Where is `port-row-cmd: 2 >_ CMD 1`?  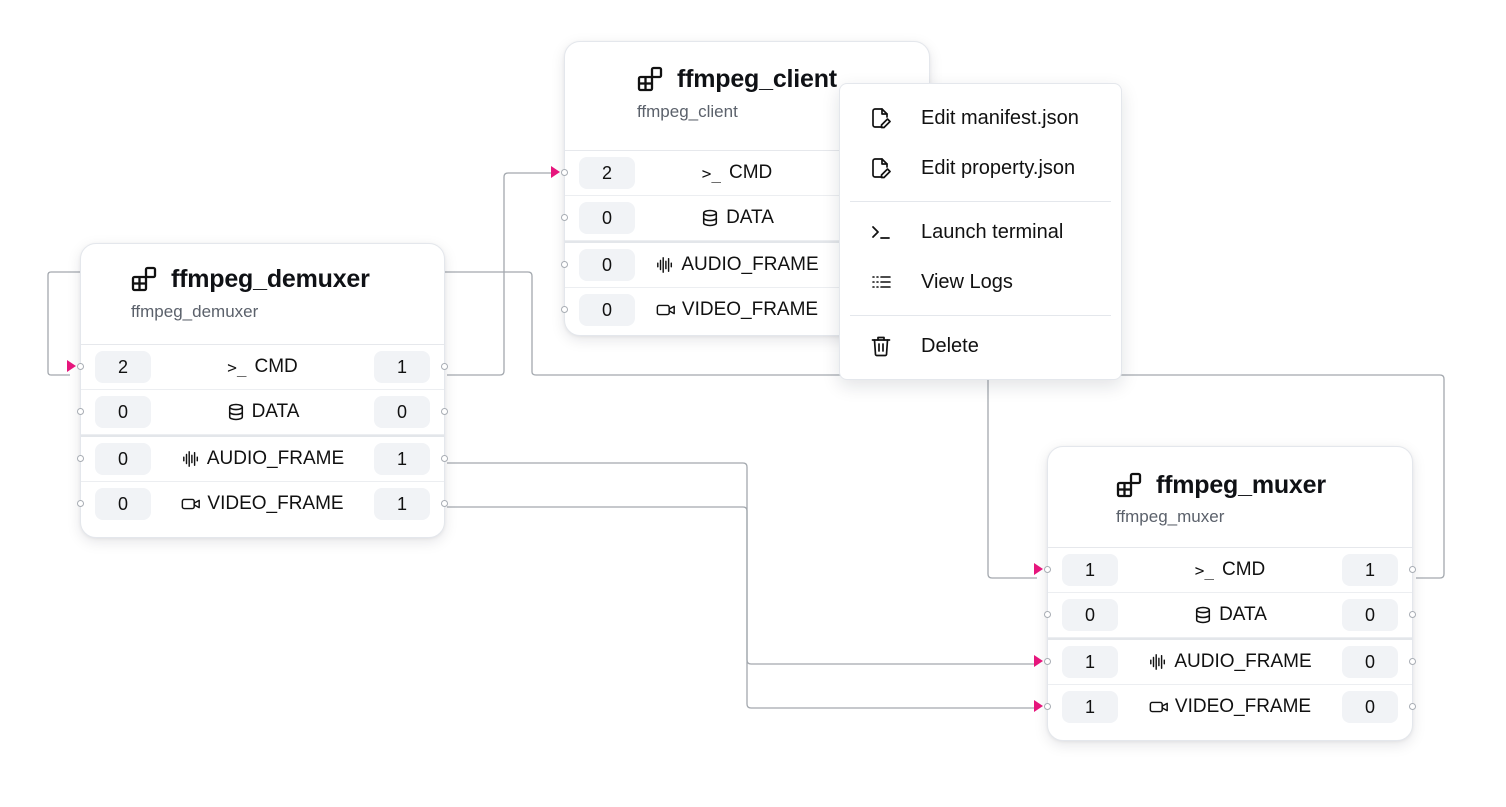 port-row-cmd: 2 >_ CMD 1 is located at coordinates (257, 367).